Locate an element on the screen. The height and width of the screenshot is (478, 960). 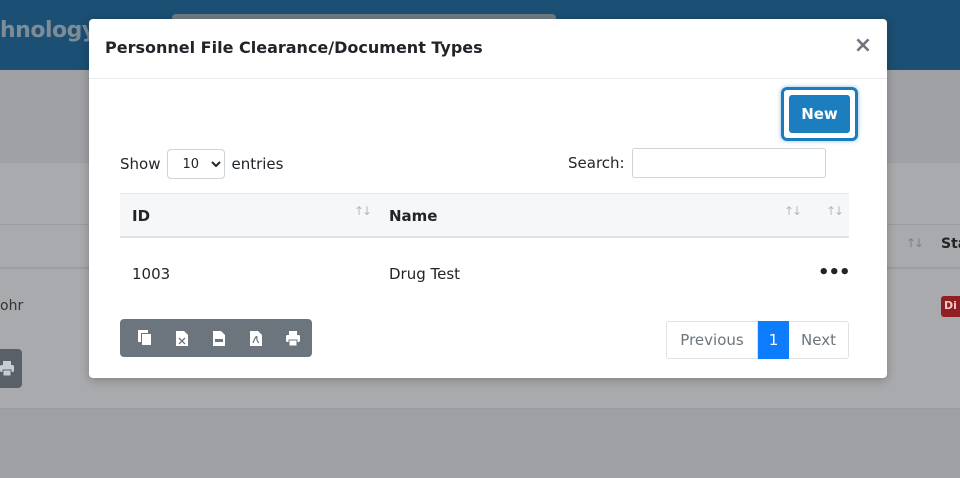
search-input is located at coordinates (728, 163).